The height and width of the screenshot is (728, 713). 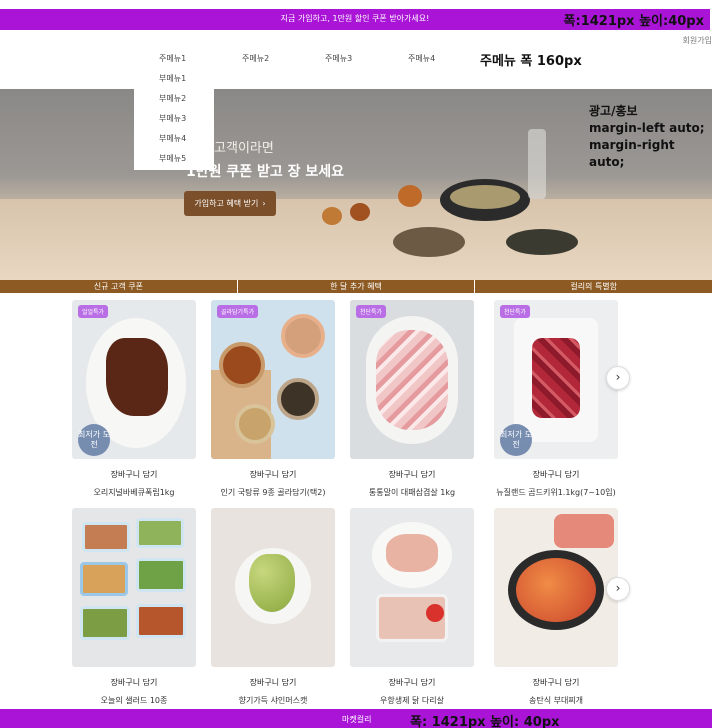 I want to click on footer-brand: 마켓컬리, so click(x=356, y=719).